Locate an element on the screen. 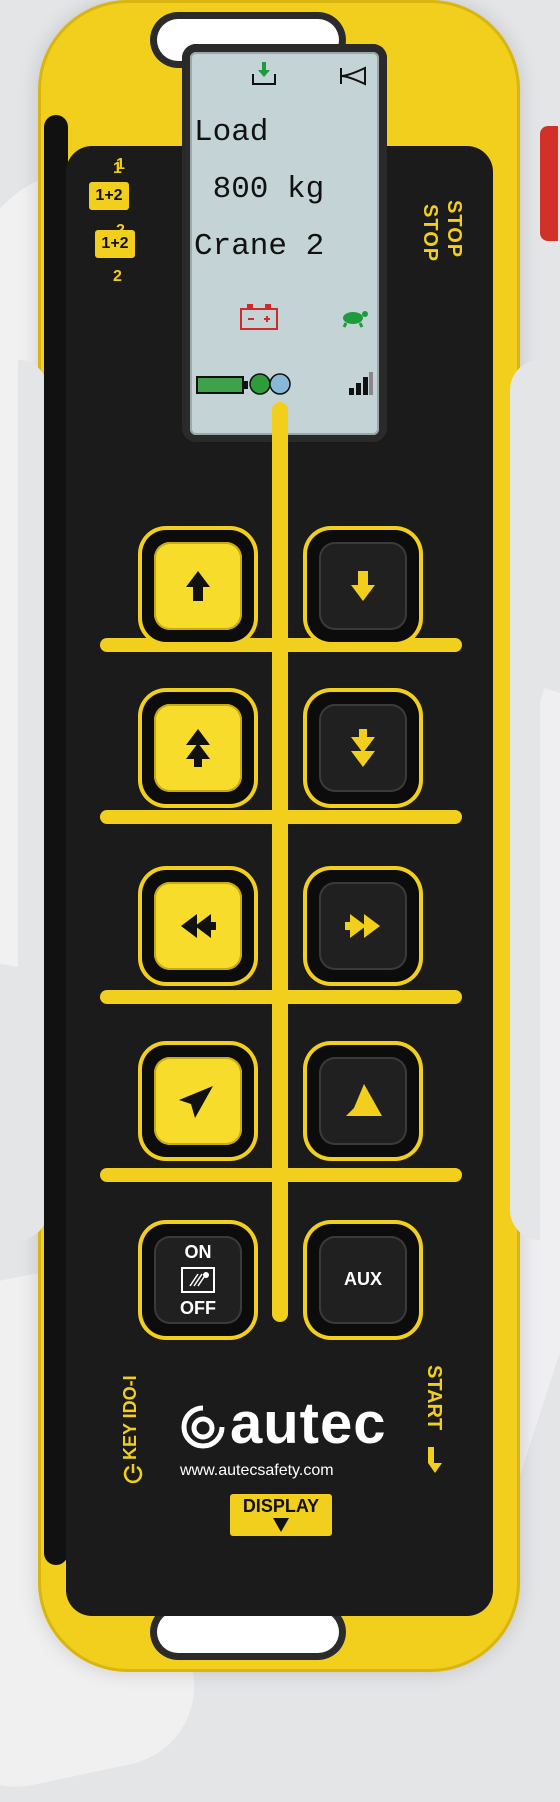 The image size is (560, 1802). fast-down-button is located at coordinates (363, 748).